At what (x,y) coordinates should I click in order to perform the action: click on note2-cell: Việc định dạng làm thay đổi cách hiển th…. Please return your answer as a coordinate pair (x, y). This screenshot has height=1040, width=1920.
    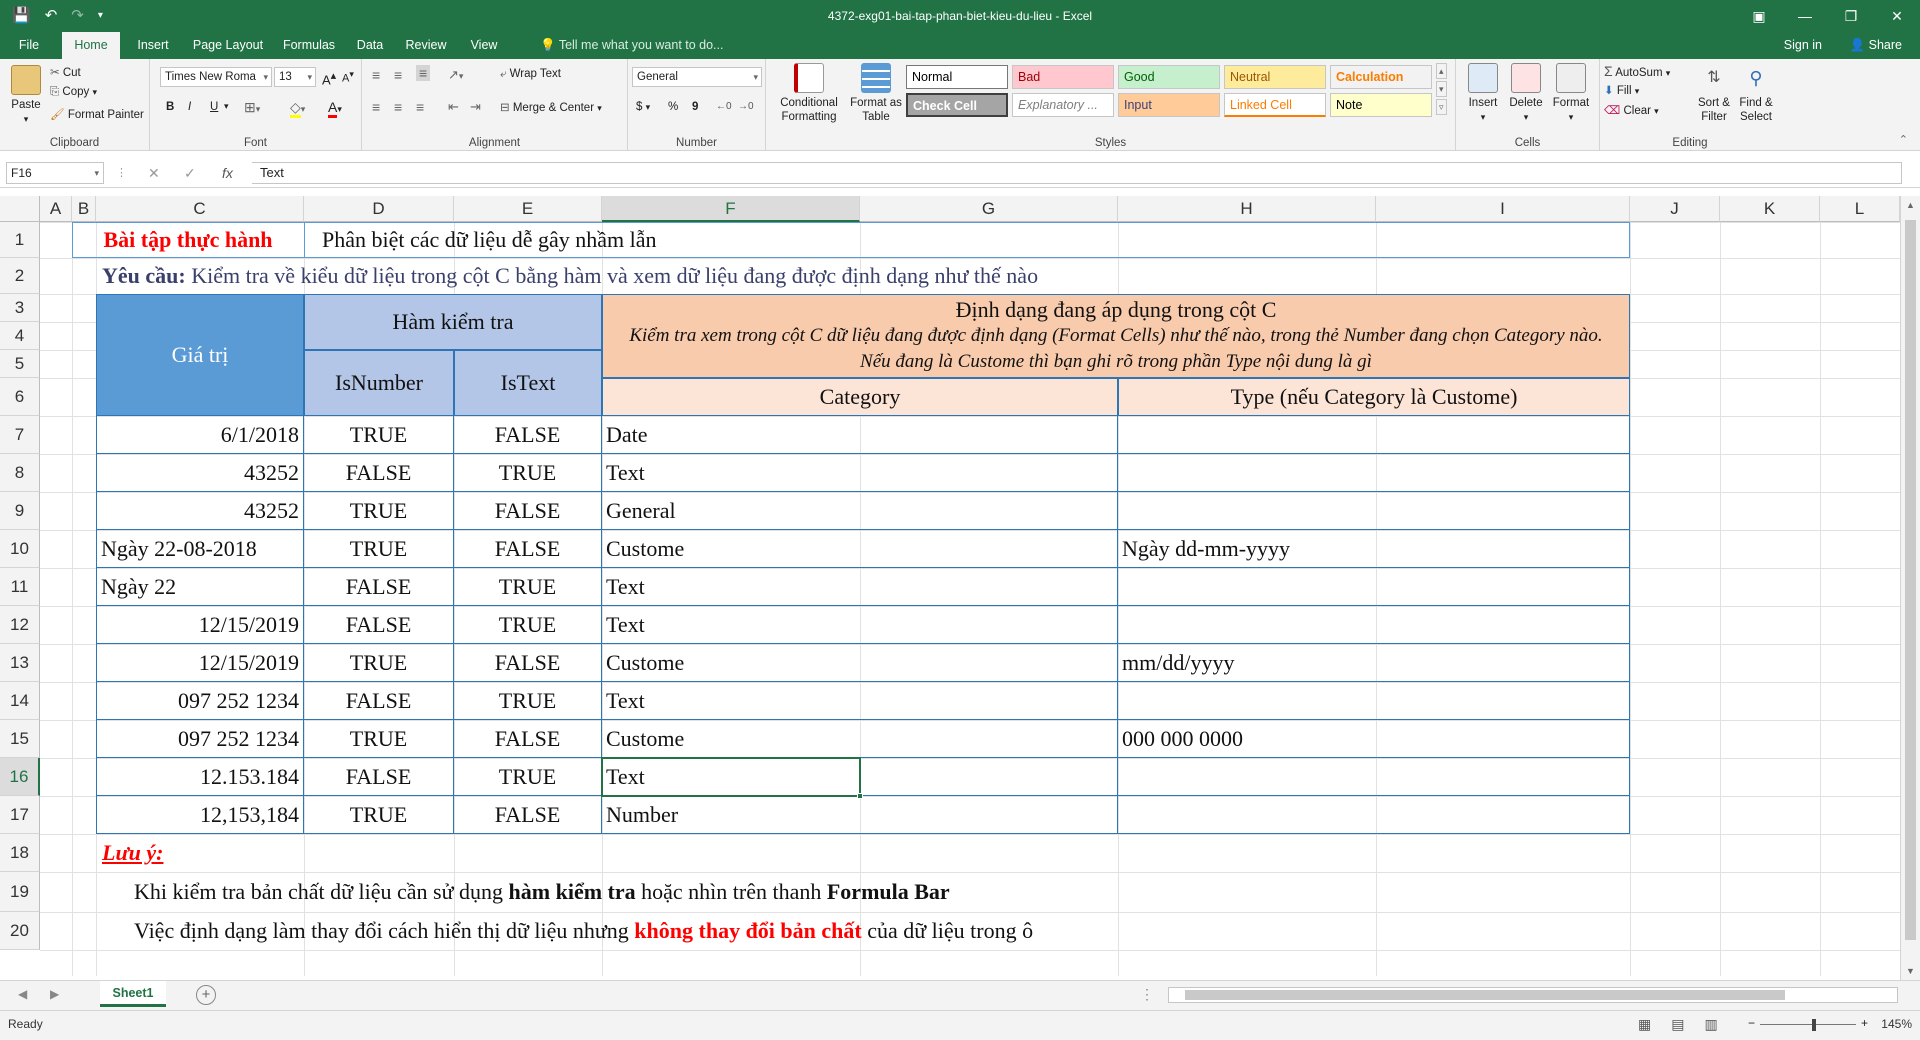
    Looking at the image, I should click on (958, 931).